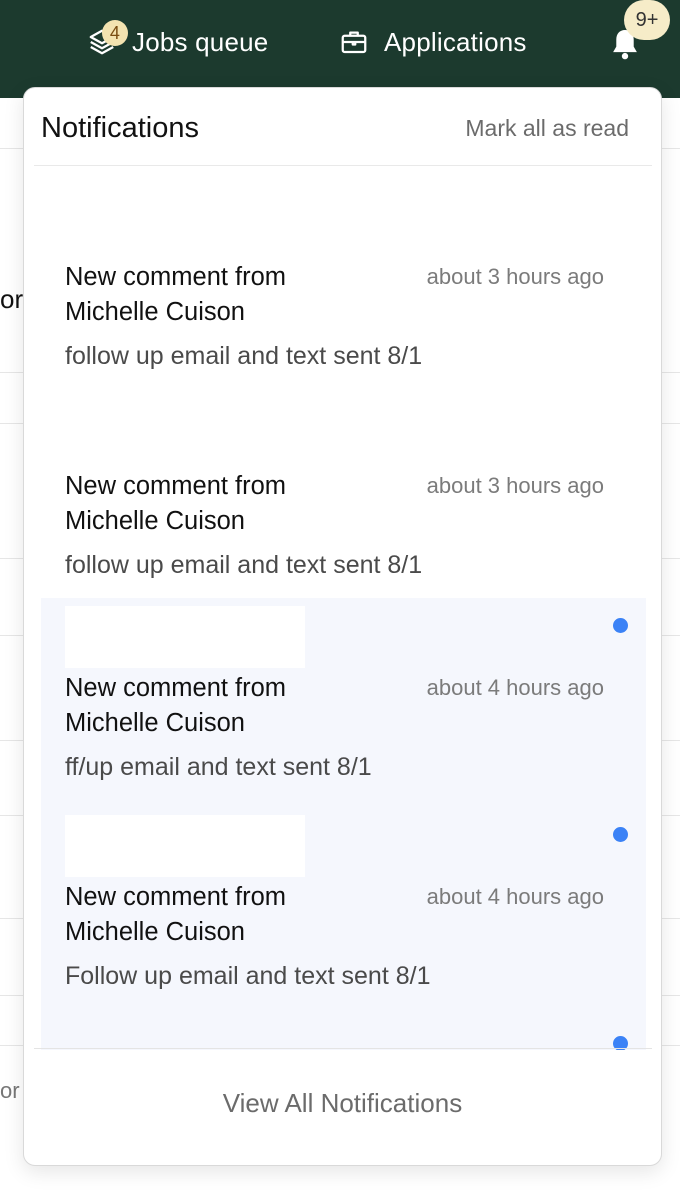 The width and height of the screenshot is (680, 1192). Describe the element at coordinates (200, 41) in the screenshot. I see `nav-jobs-label: Jobs queue` at that location.